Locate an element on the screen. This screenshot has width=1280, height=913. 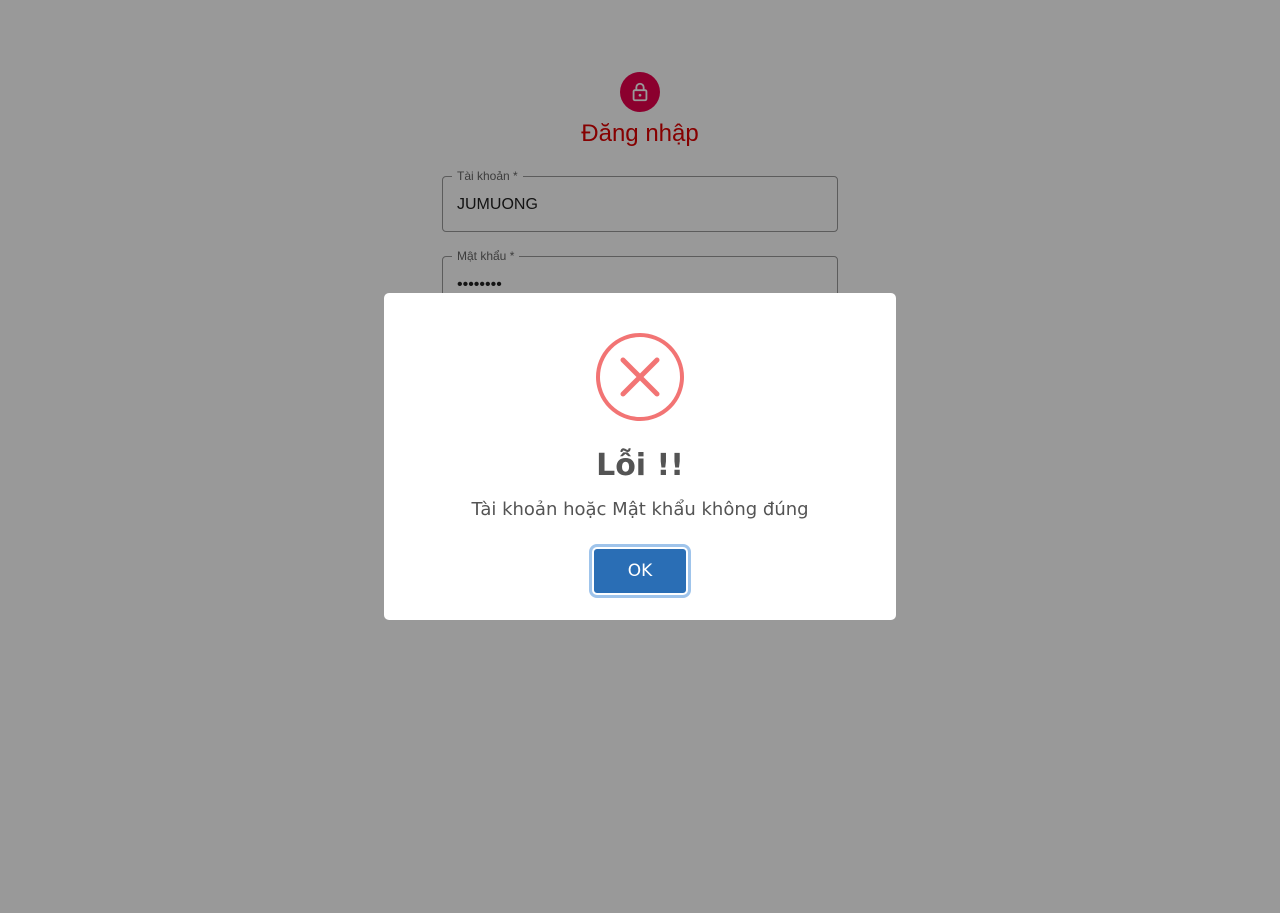
error-x-icon is located at coordinates (640, 377).